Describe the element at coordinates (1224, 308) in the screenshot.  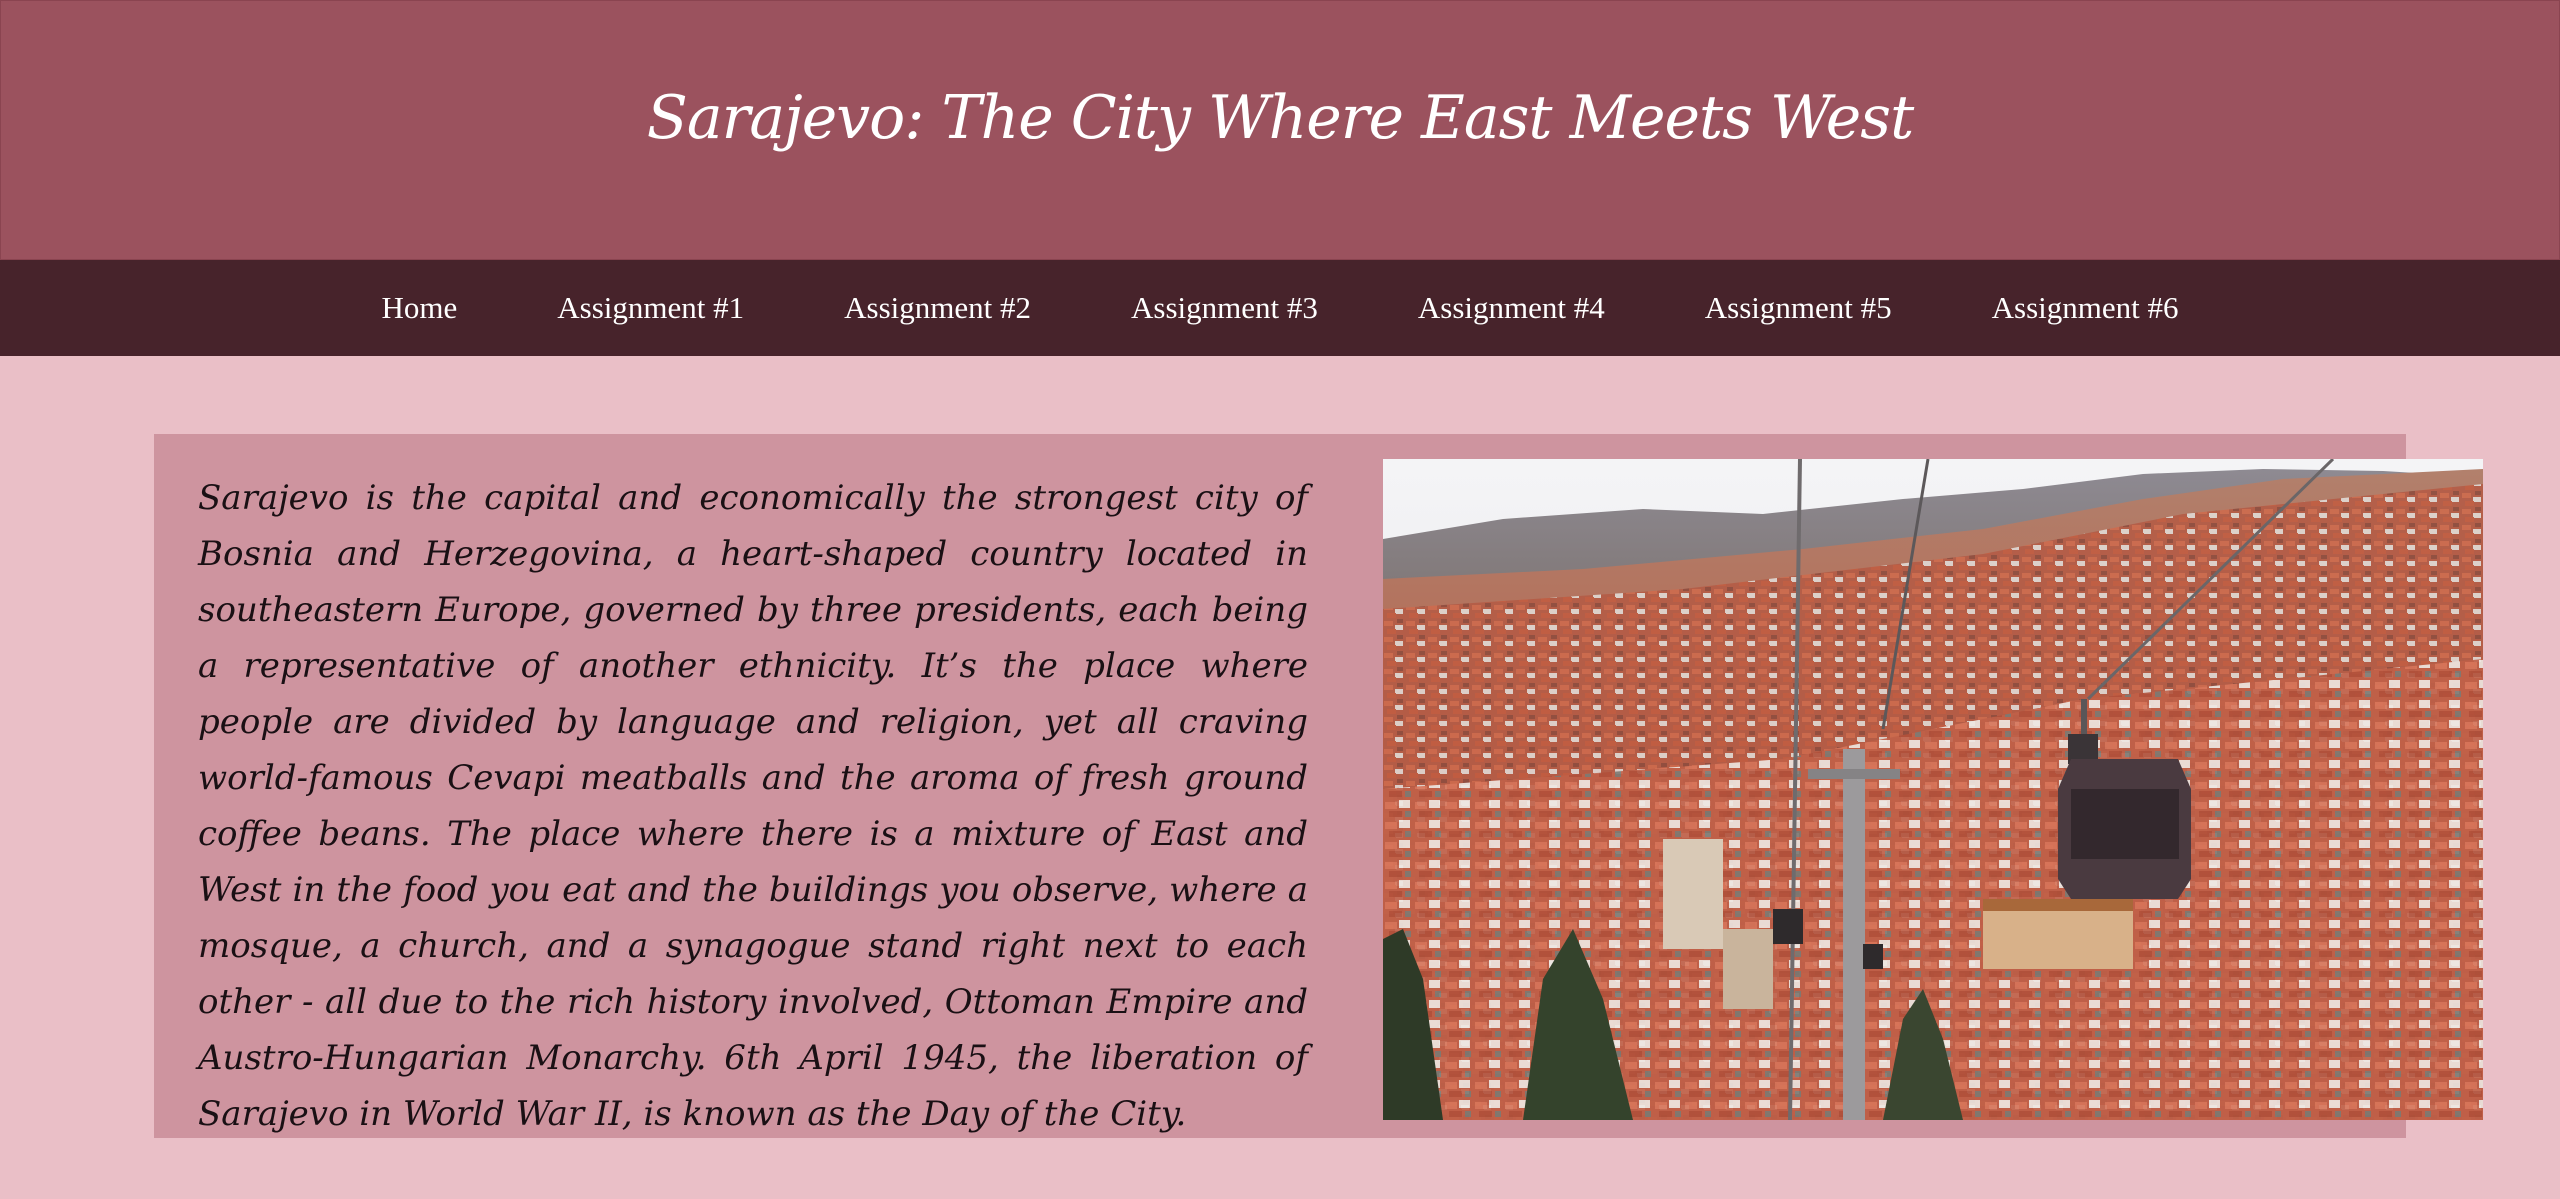
I see `nav-link-assignment-3: Assignment #3` at that location.